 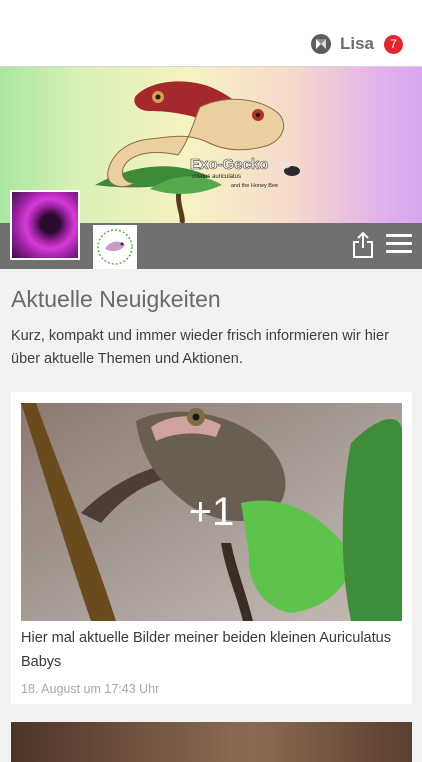 I want to click on profile-avatar, so click(x=45, y=225).